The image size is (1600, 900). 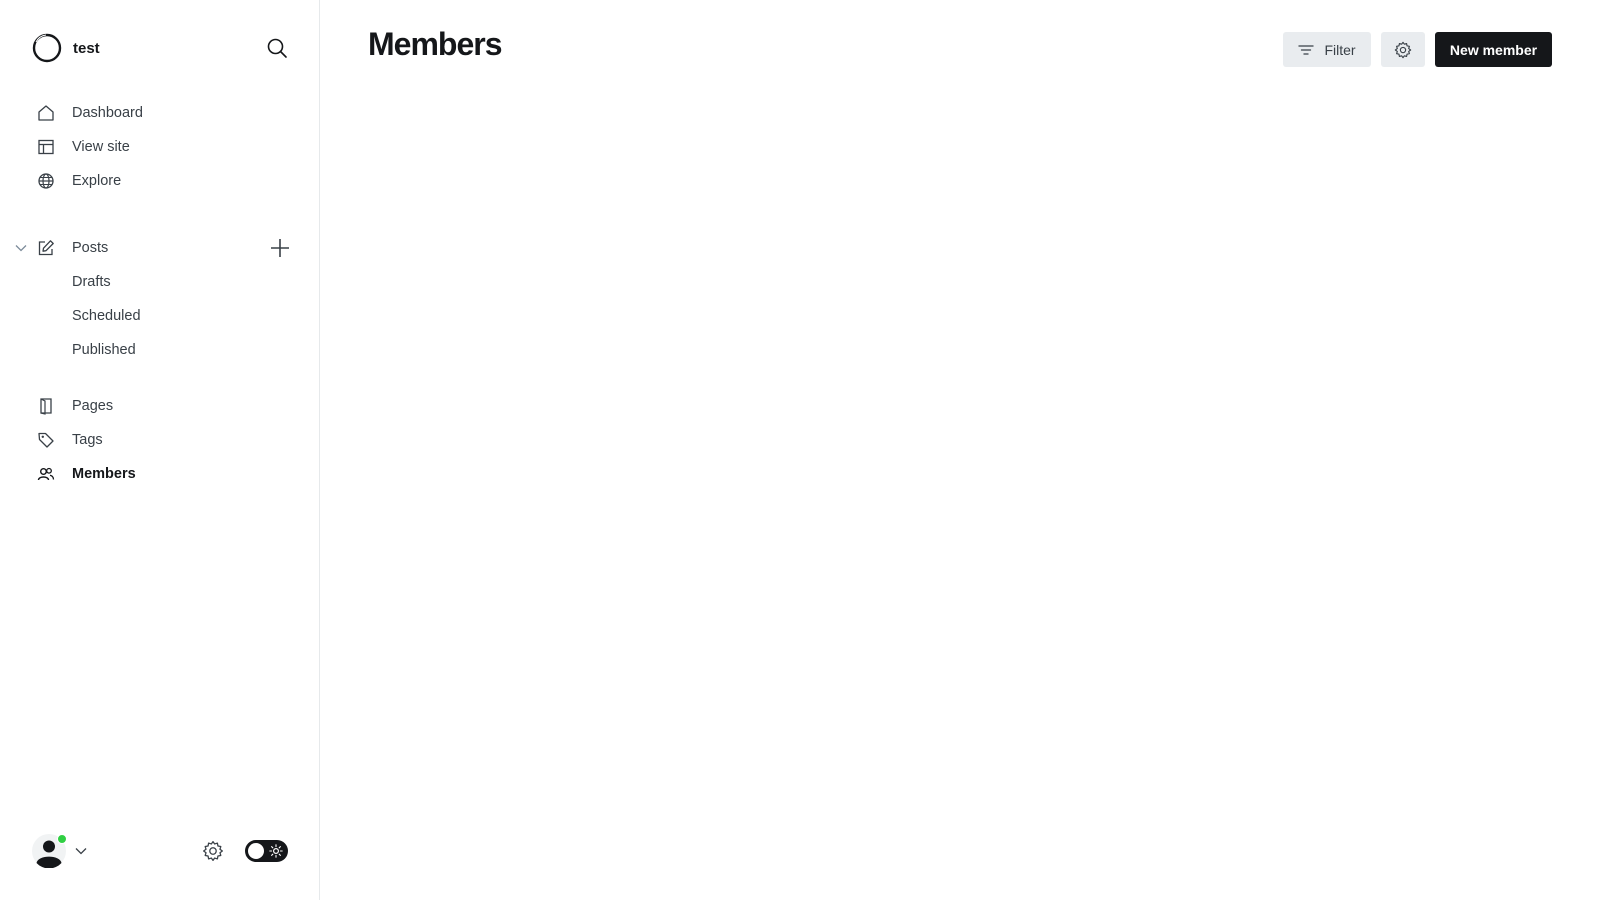 I want to click on sidebar-item-label: Pages, so click(x=93, y=406).